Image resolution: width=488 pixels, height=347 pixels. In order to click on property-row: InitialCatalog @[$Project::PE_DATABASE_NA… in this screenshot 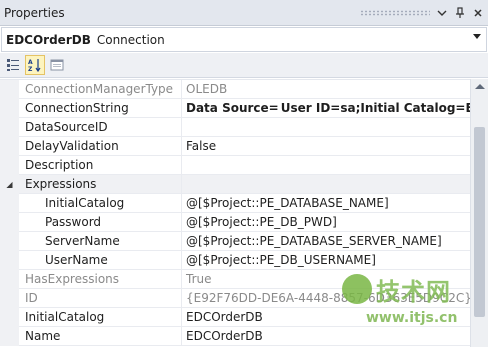, I will do `click(235, 203)`.